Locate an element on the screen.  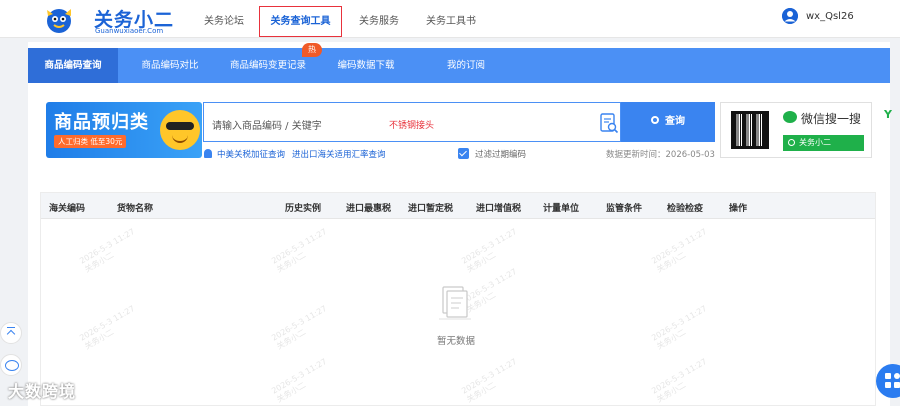
bell-icon is located at coordinates (208, 153).